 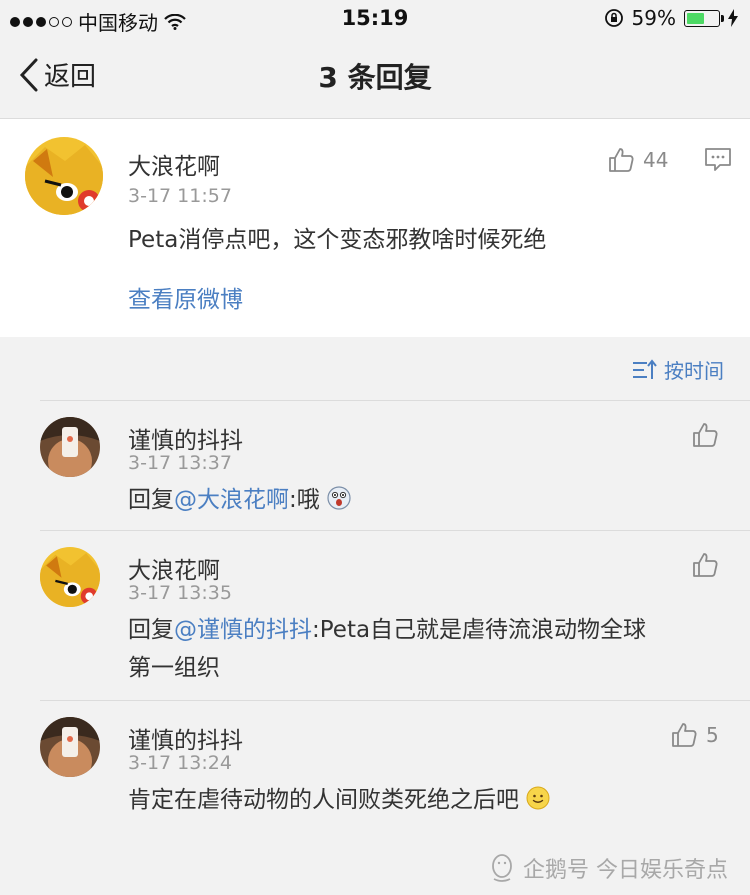 I want to click on like-count: 44, so click(x=656, y=160).